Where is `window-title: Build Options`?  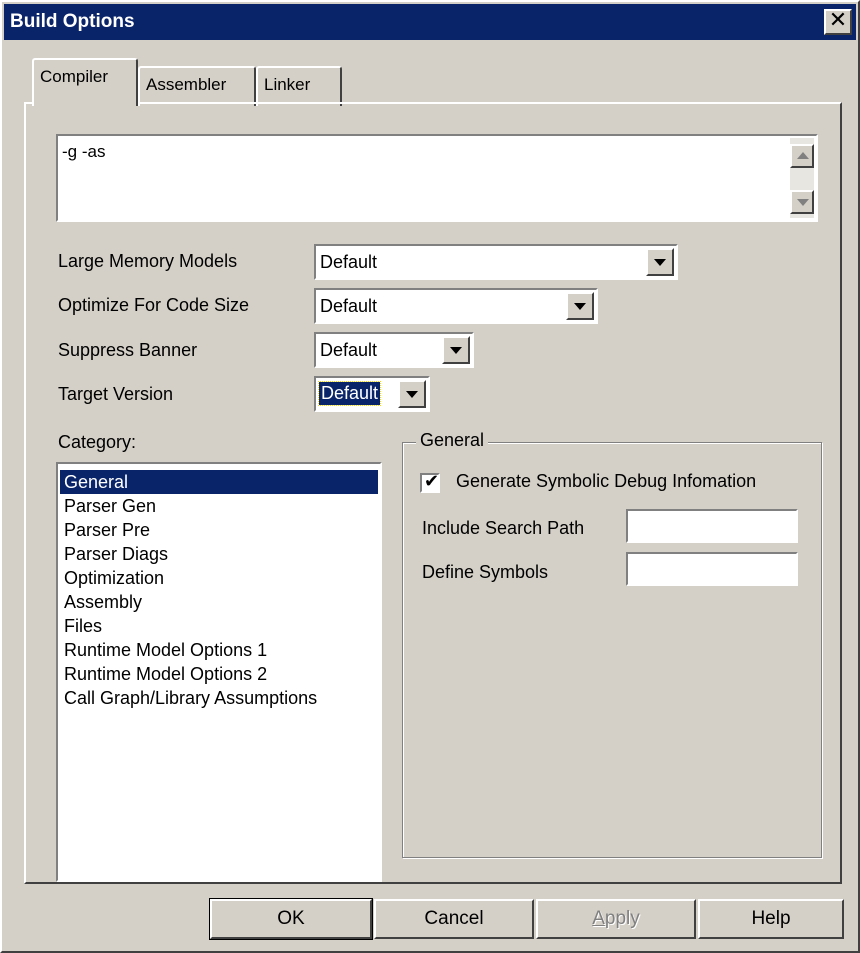
window-title: Build Options is located at coordinates (72, 21).